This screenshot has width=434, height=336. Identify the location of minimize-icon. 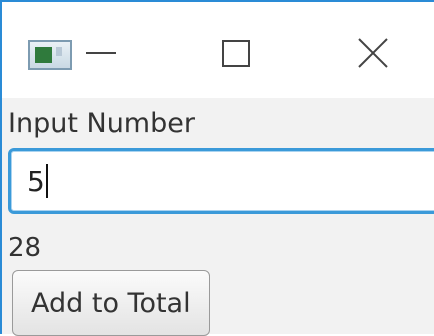
(101, 53).